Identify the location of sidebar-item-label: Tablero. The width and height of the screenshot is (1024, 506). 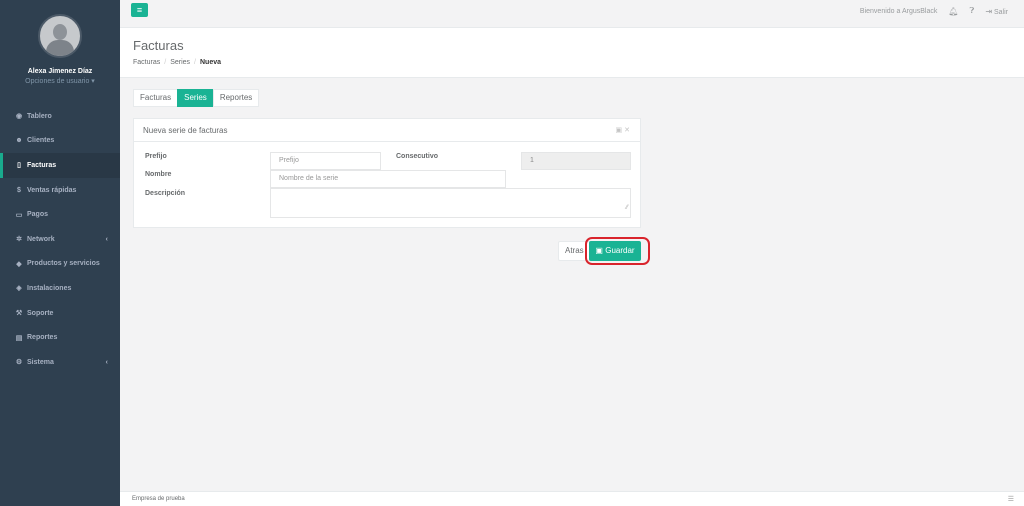
(39, 116).